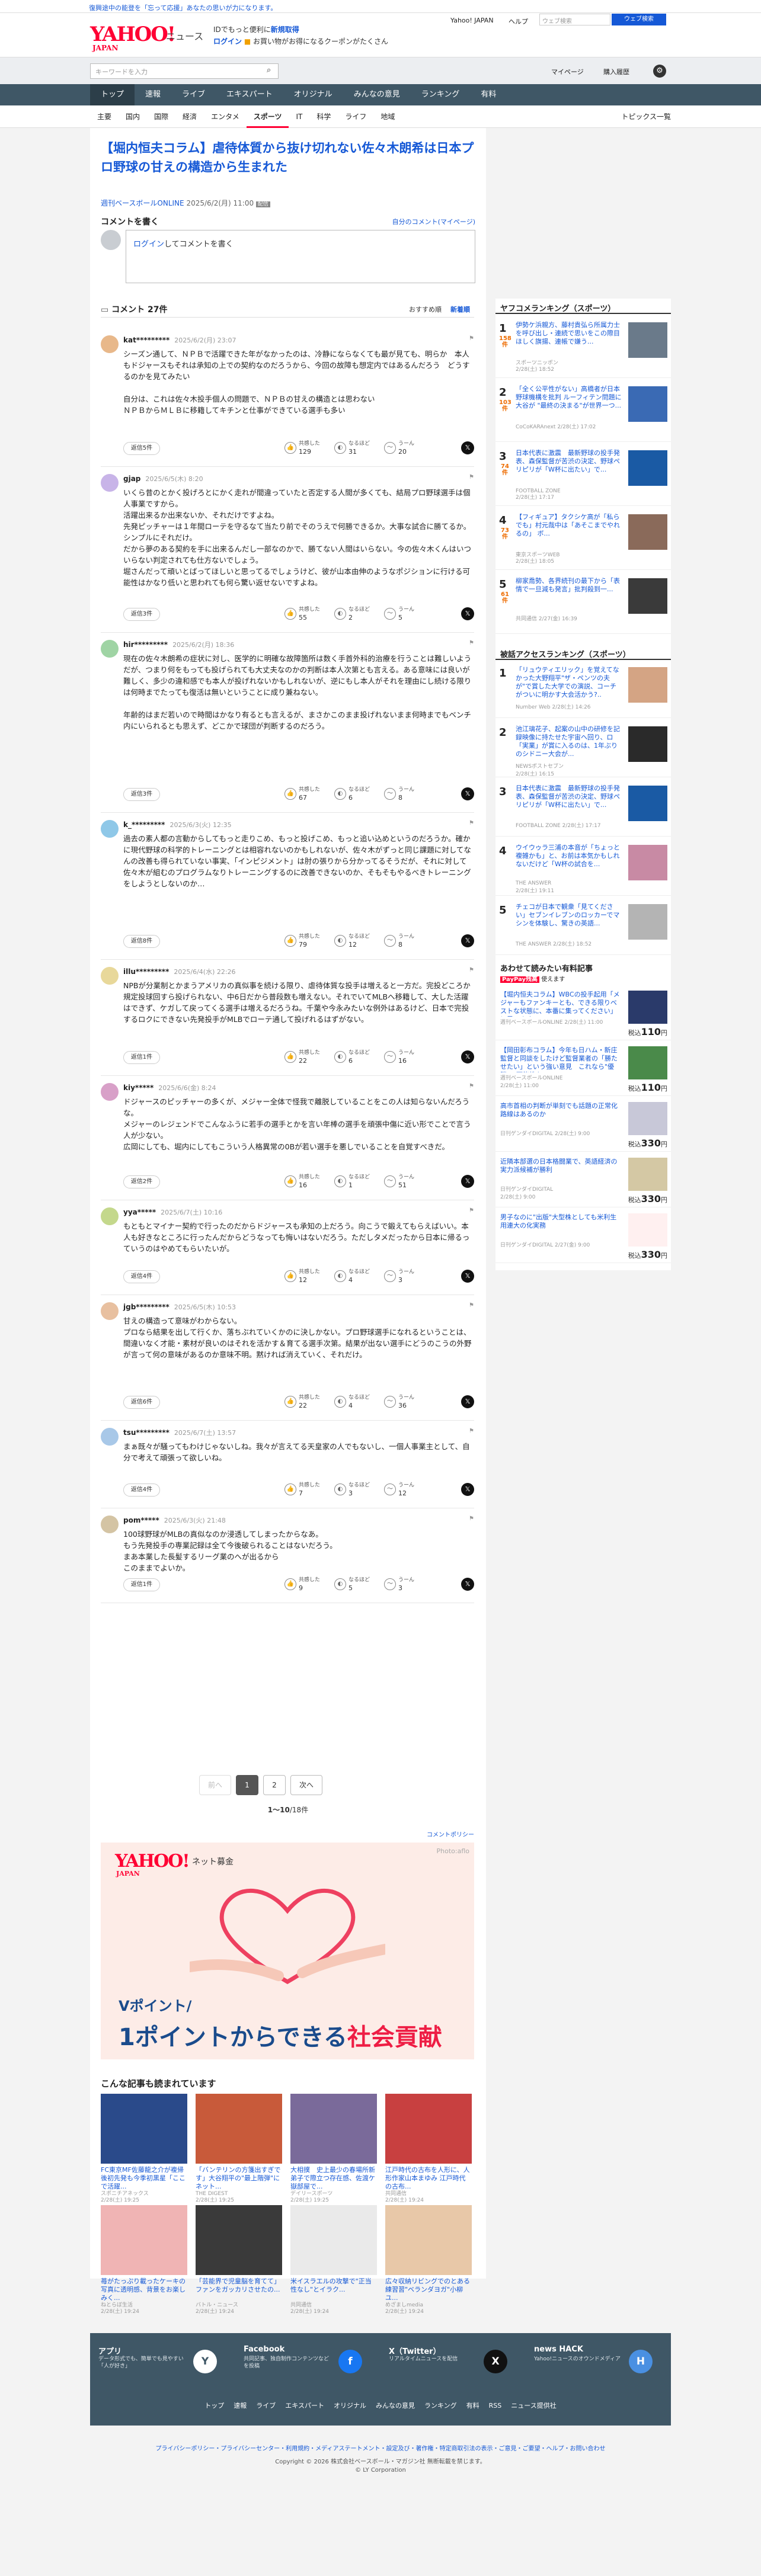 This screenshot has height=2576, width=761. What do you see at coordinates (179, 1433) in the screenshot?
I see `comment-user: tsu********* 2025/6/7(土) 13:57` at bounding box center [179, 1433].